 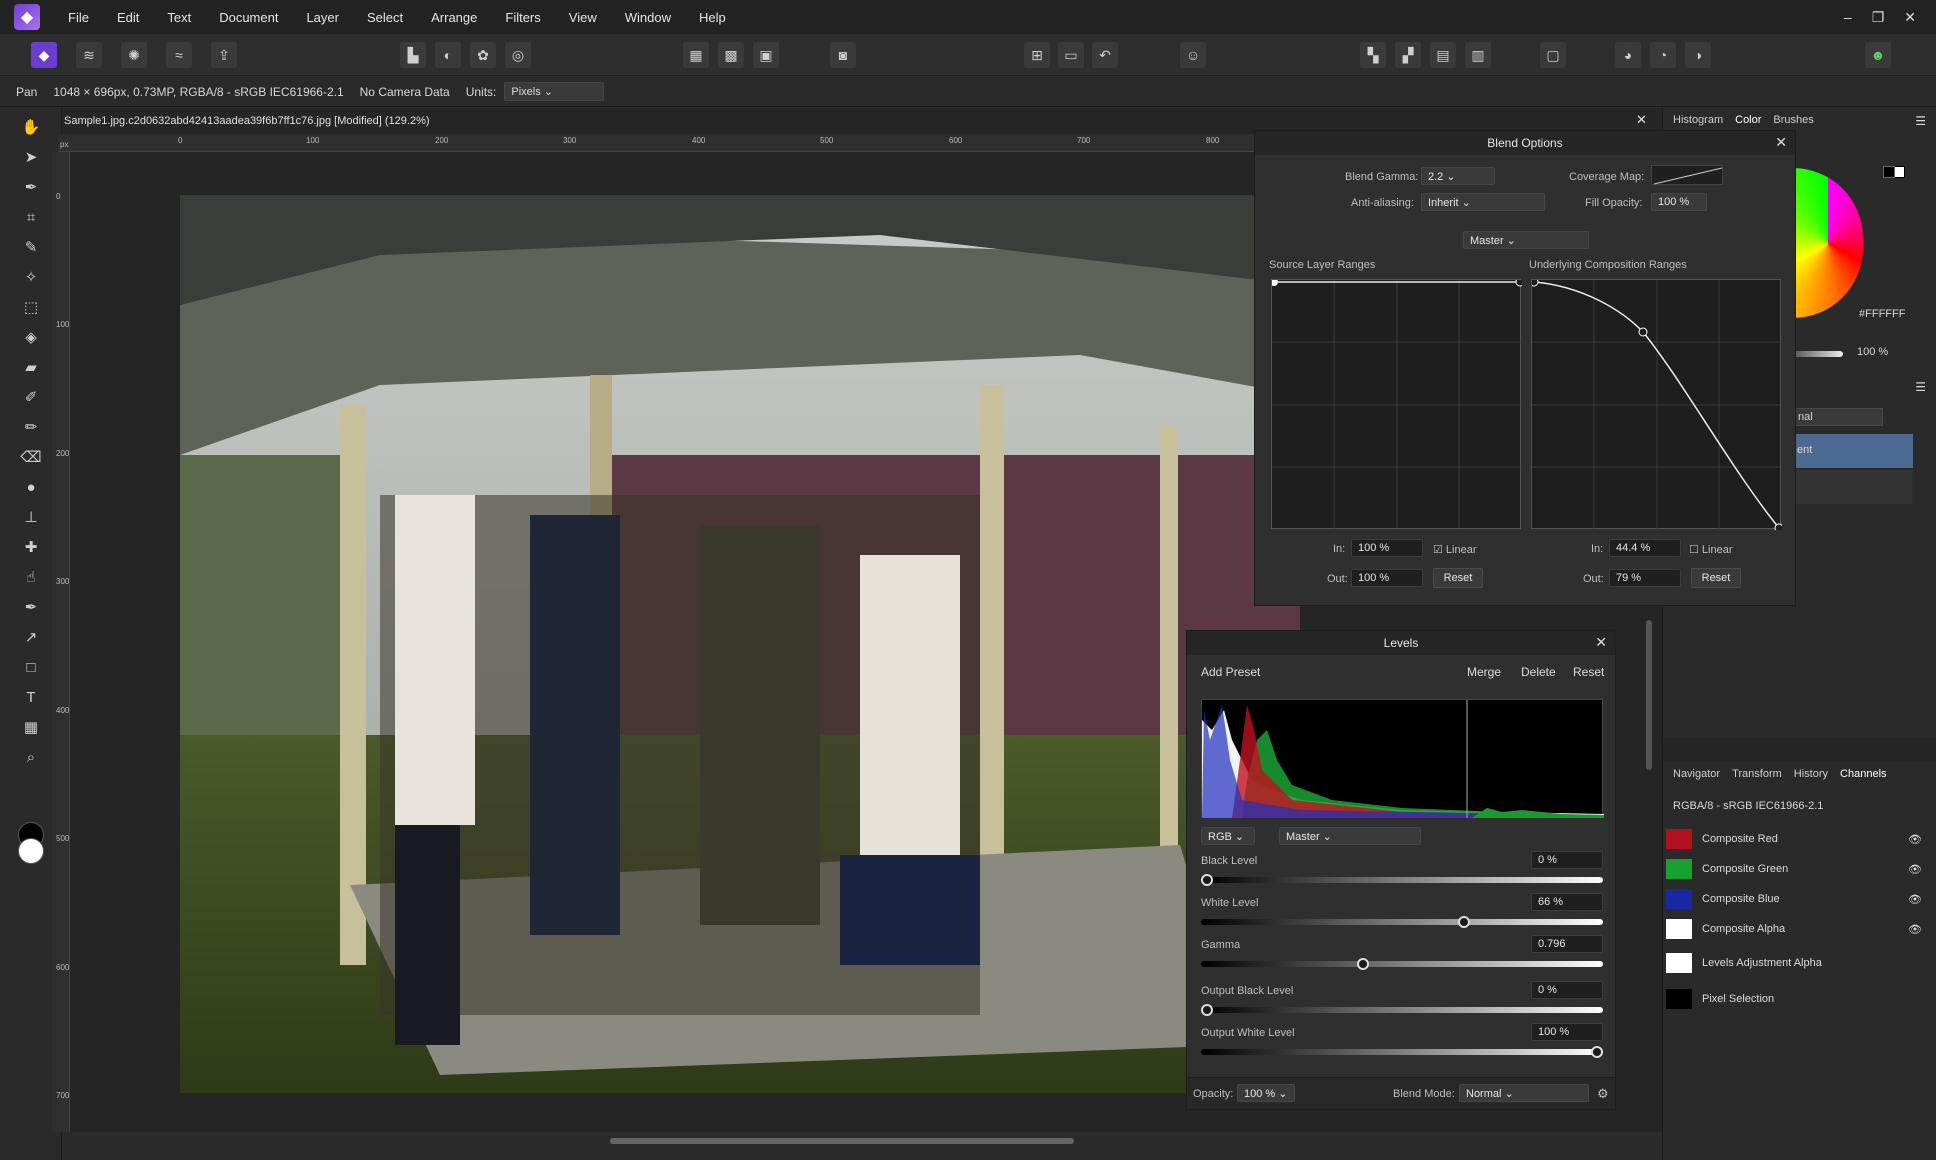 What do you see at coordinates (1781, 142) in the screenshot?
I see `close-blend-options-icon: ✕` at bounding box center [1781, 142].